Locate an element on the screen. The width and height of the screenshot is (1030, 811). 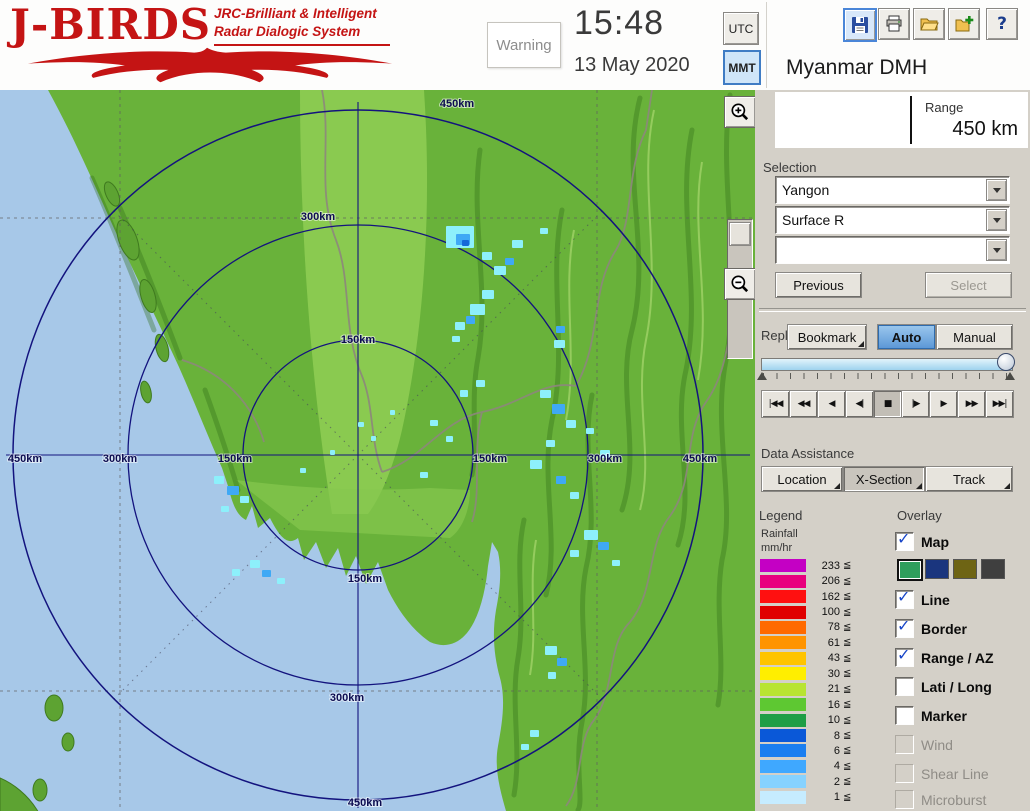
xsection-button: X-Section is located at coordinates (884, 479).